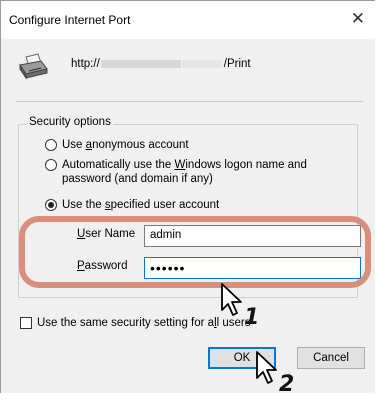 The height and width of the screenshot is (405, 376). I want to click on url-suffix: /Print, so click(237, 64).